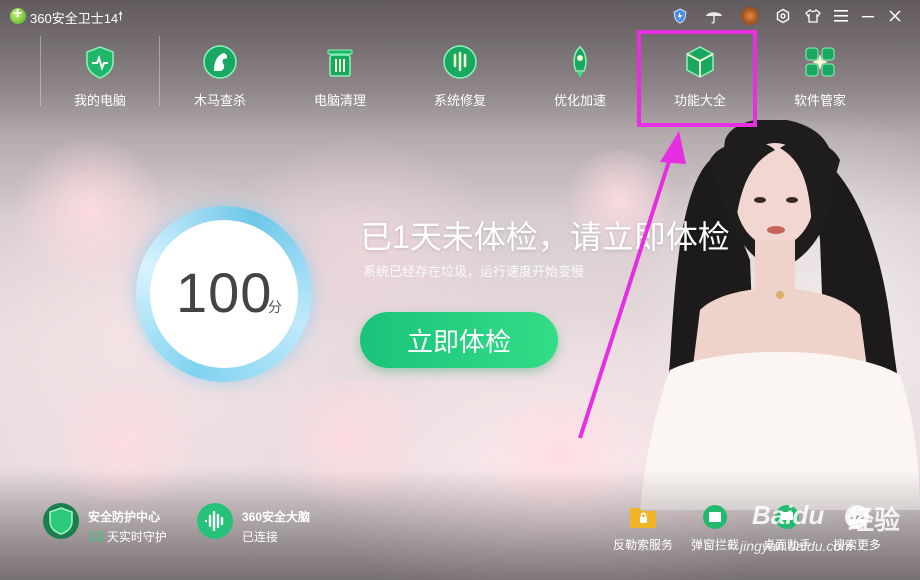 The height and width of the screenshot is (580, 920). What do you see at coordinates (340, 63) in the screenshot?
I see `trash-icon` at bounding box center [340, 63].